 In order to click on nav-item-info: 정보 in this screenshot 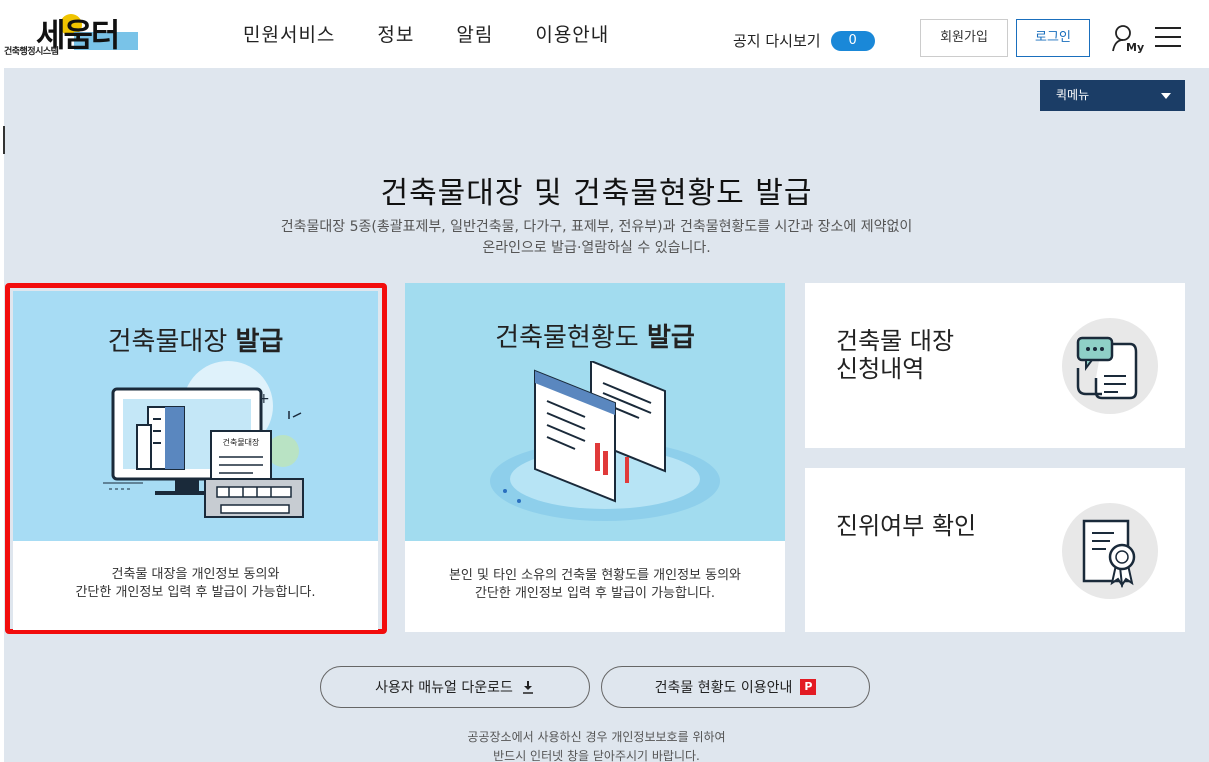, I will do `click(395, 33)`.